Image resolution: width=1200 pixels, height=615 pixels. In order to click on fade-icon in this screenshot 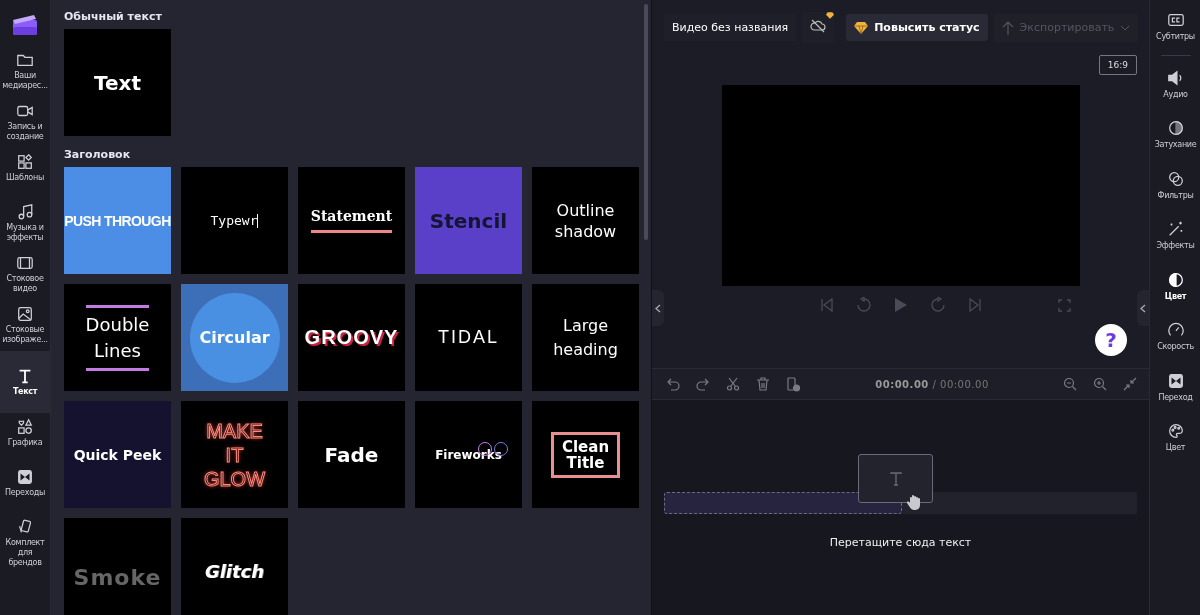, I will do `click(1175, 128)`.